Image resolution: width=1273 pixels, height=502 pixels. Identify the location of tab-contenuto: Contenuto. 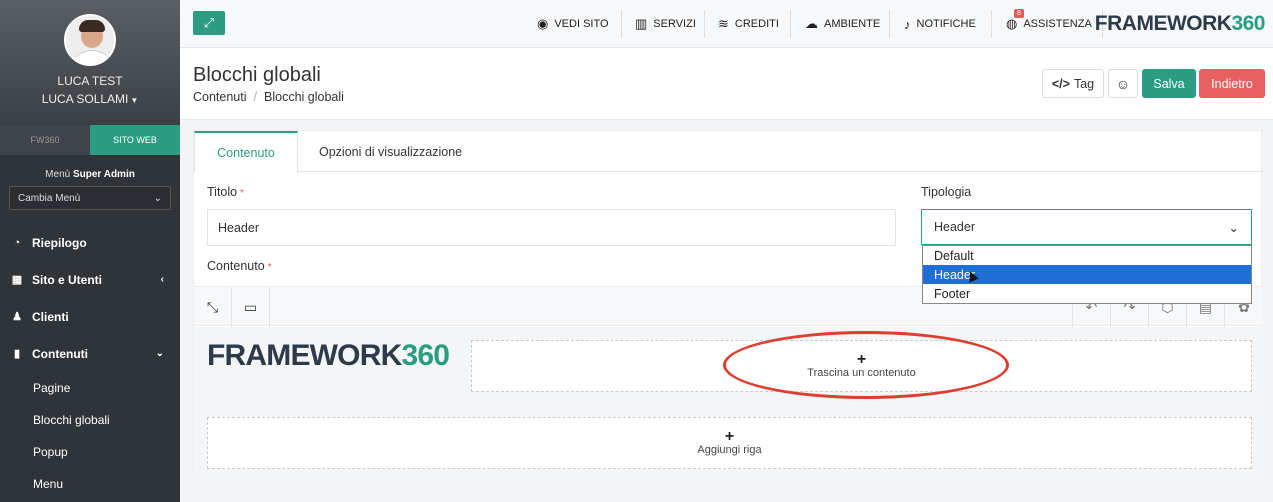
(246, 152).